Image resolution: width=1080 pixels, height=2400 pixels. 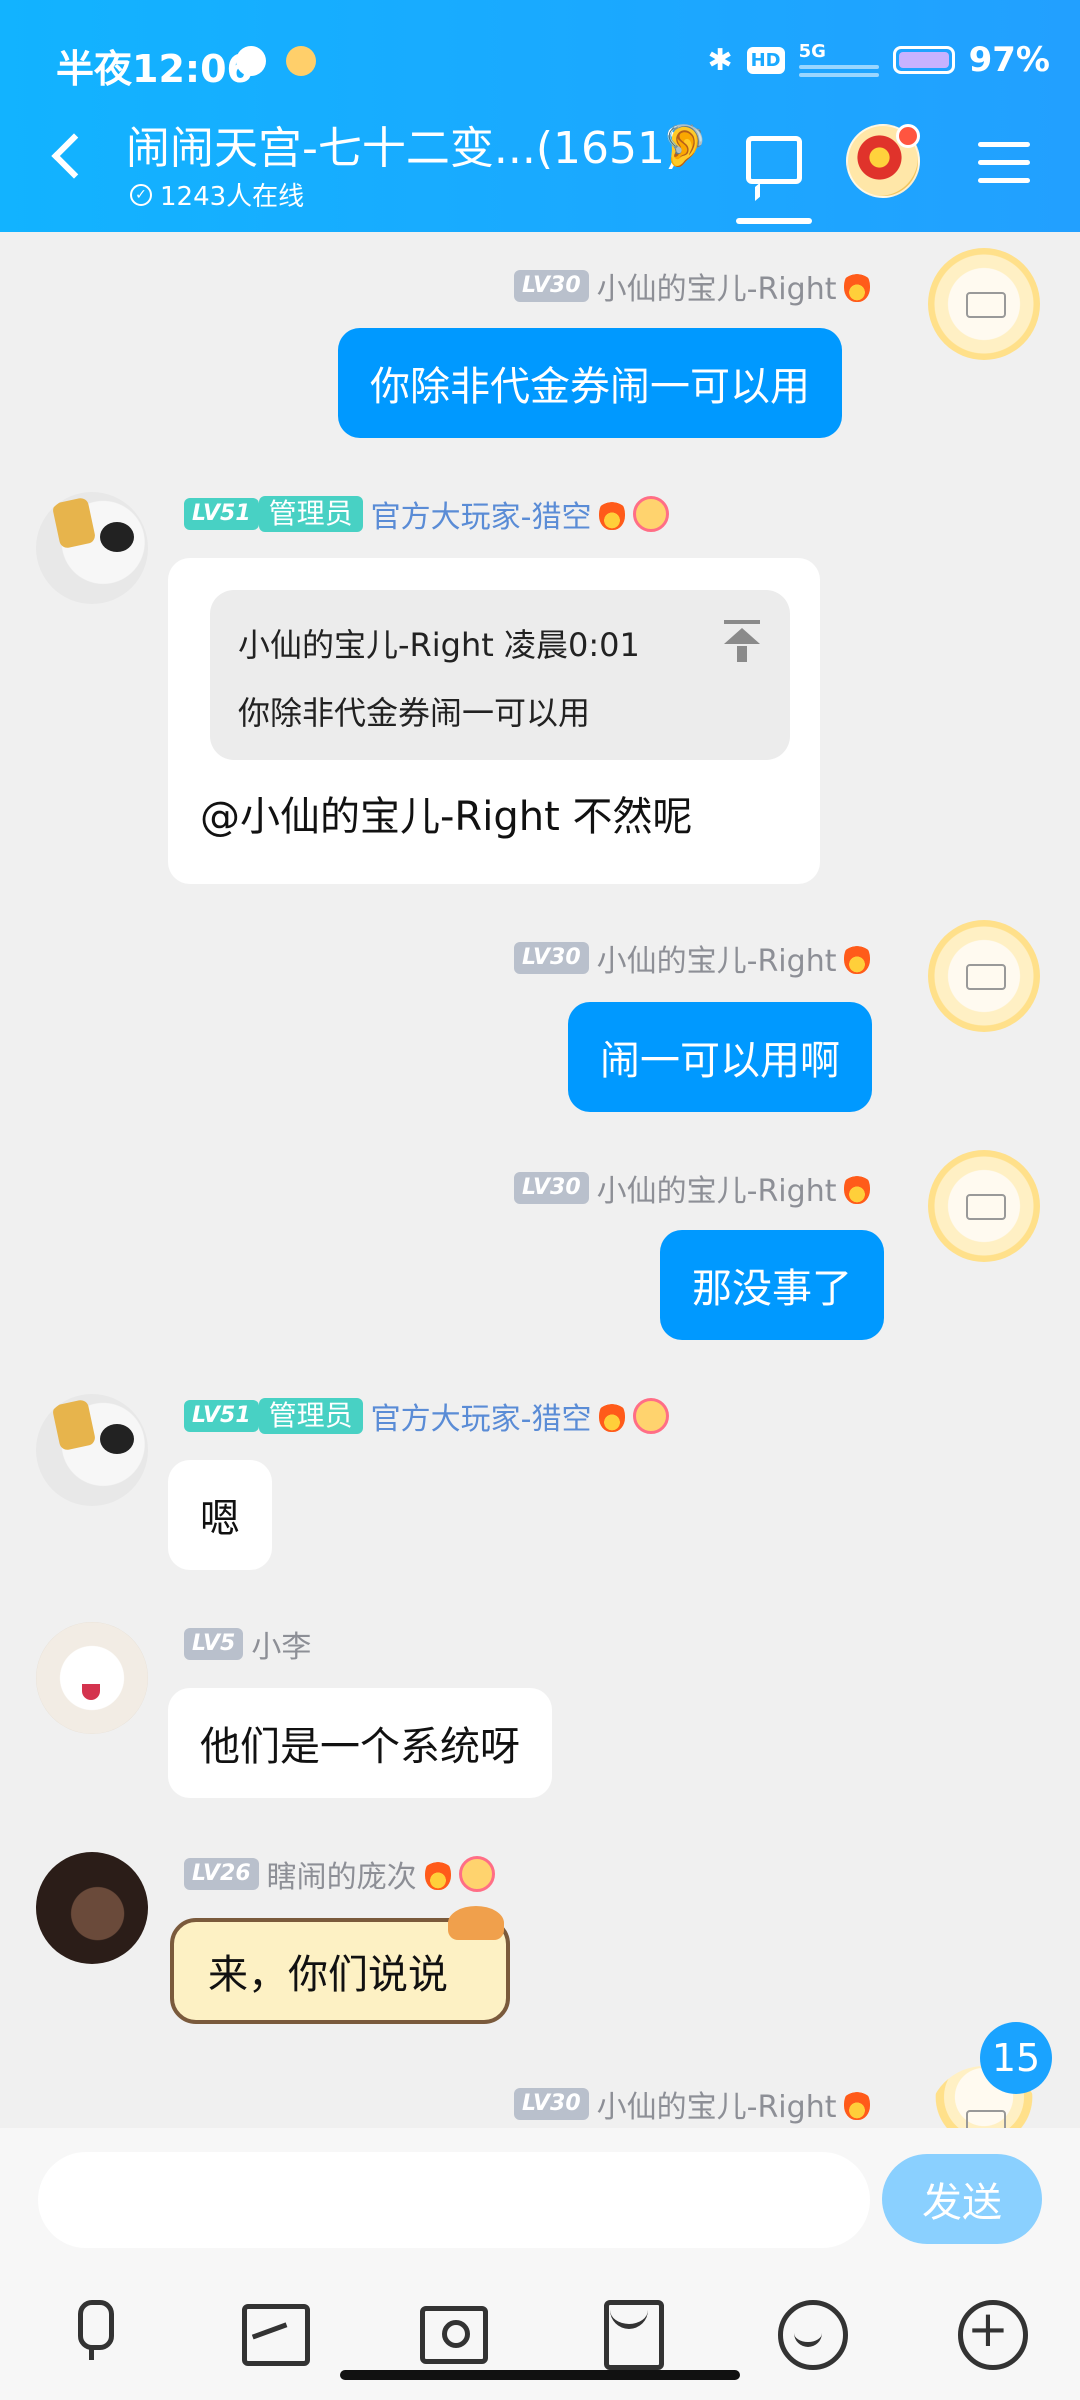 I want to click on battery-percent: 97%, so click(x=1009, y=60).